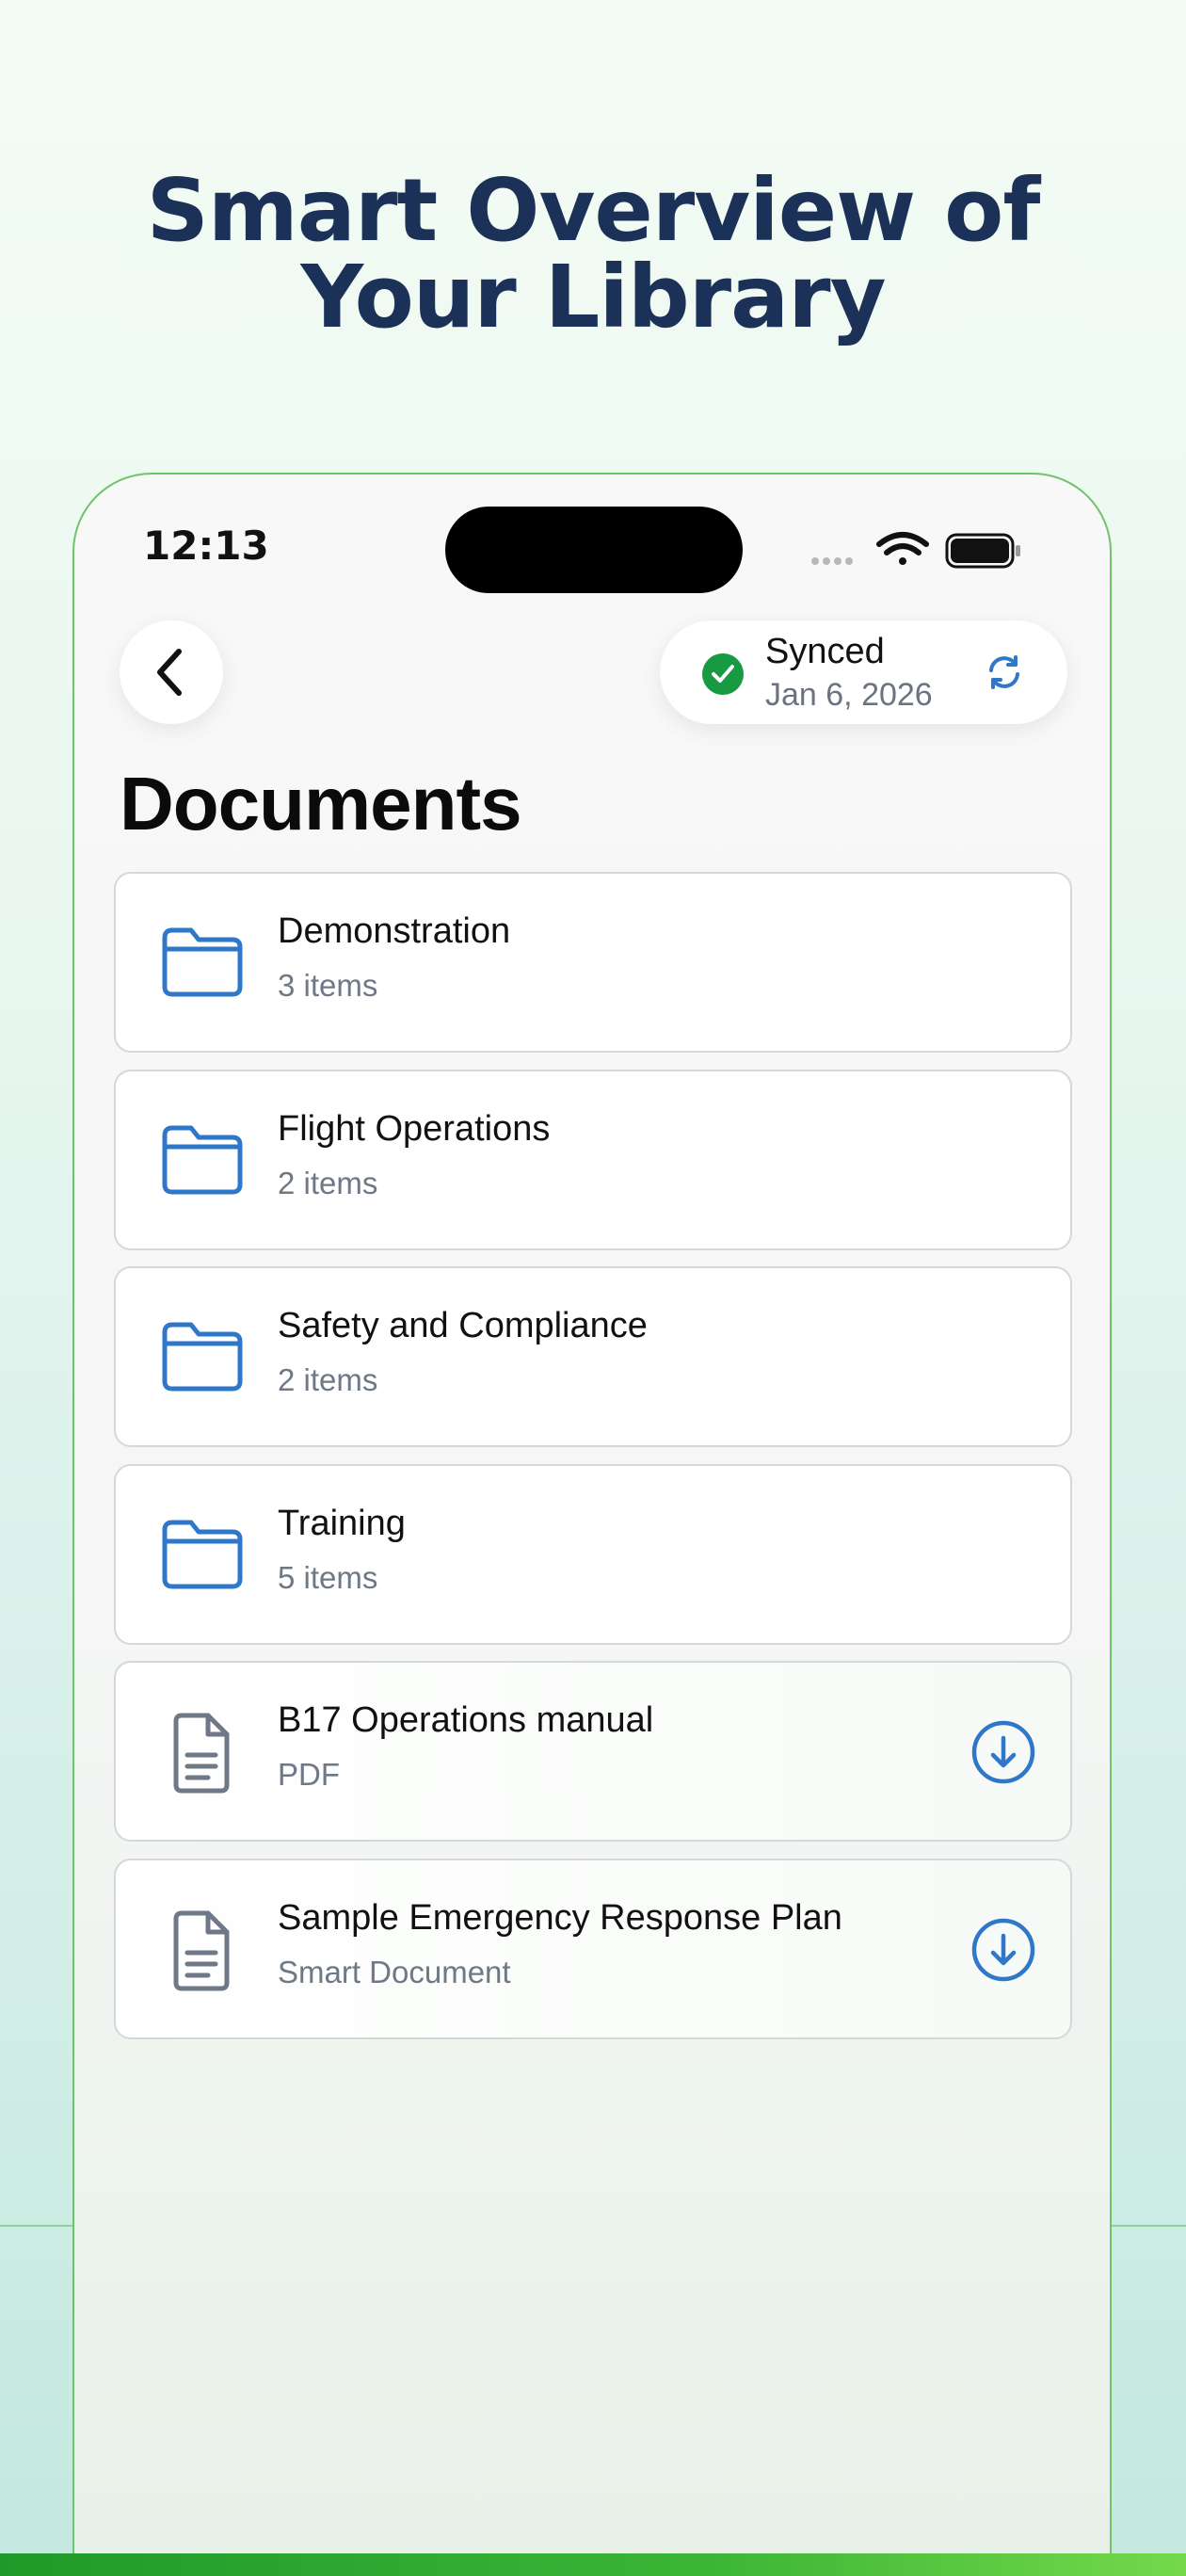 This screenshot has width=1186, height=2576. Describe the element at coordinates (593, 1356) in the screenshot. I see `folder-row-safety-and-compliance: Safety and Compliance 2 items` at that location.